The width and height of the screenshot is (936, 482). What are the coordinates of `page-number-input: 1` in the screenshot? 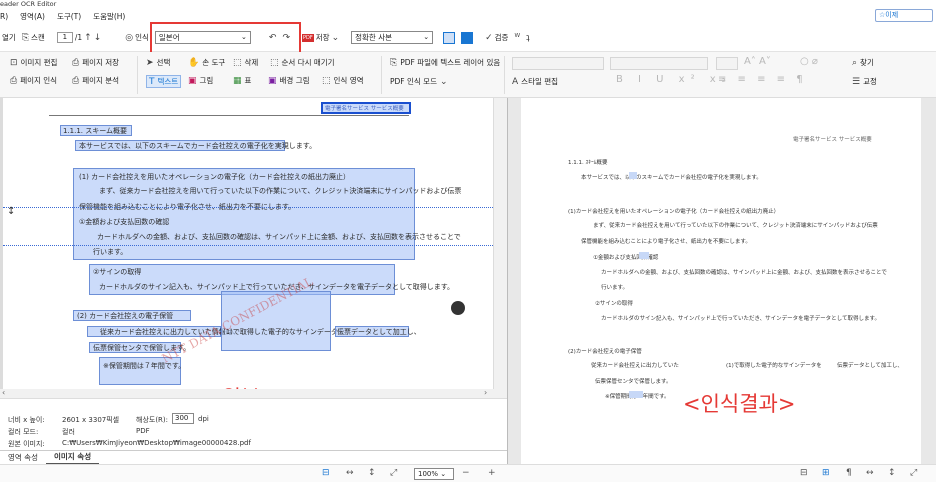 It's located at (64, 37).